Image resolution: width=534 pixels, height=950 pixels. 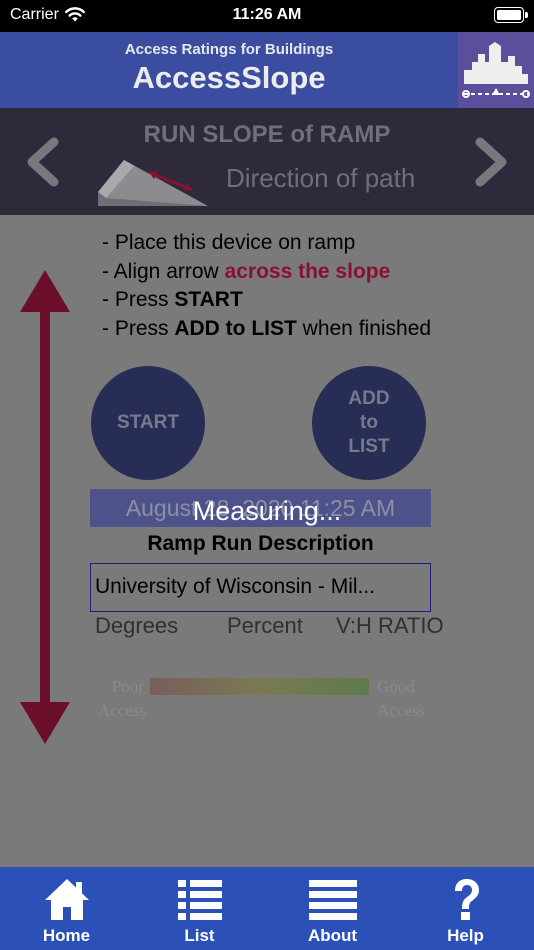 What do you see at coordinates (172, 299) in the screenshot?
I see `instruction-line: - Press START` at bounding box center [172, 299].